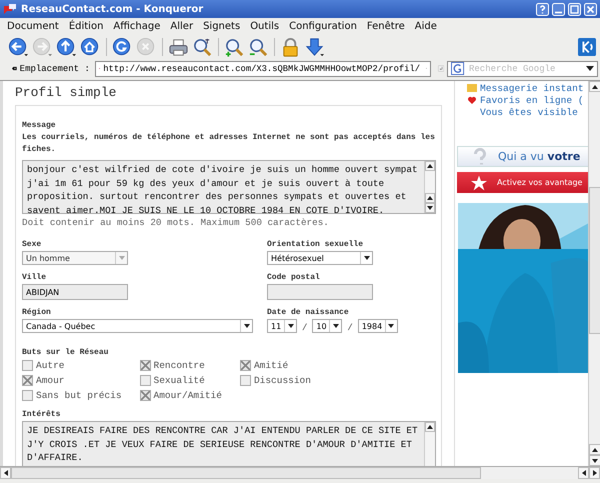  What do you see at coordinates (426, 26) in the screenshot?
I see `menu-item: Aide` at bounding box center [426, 26].